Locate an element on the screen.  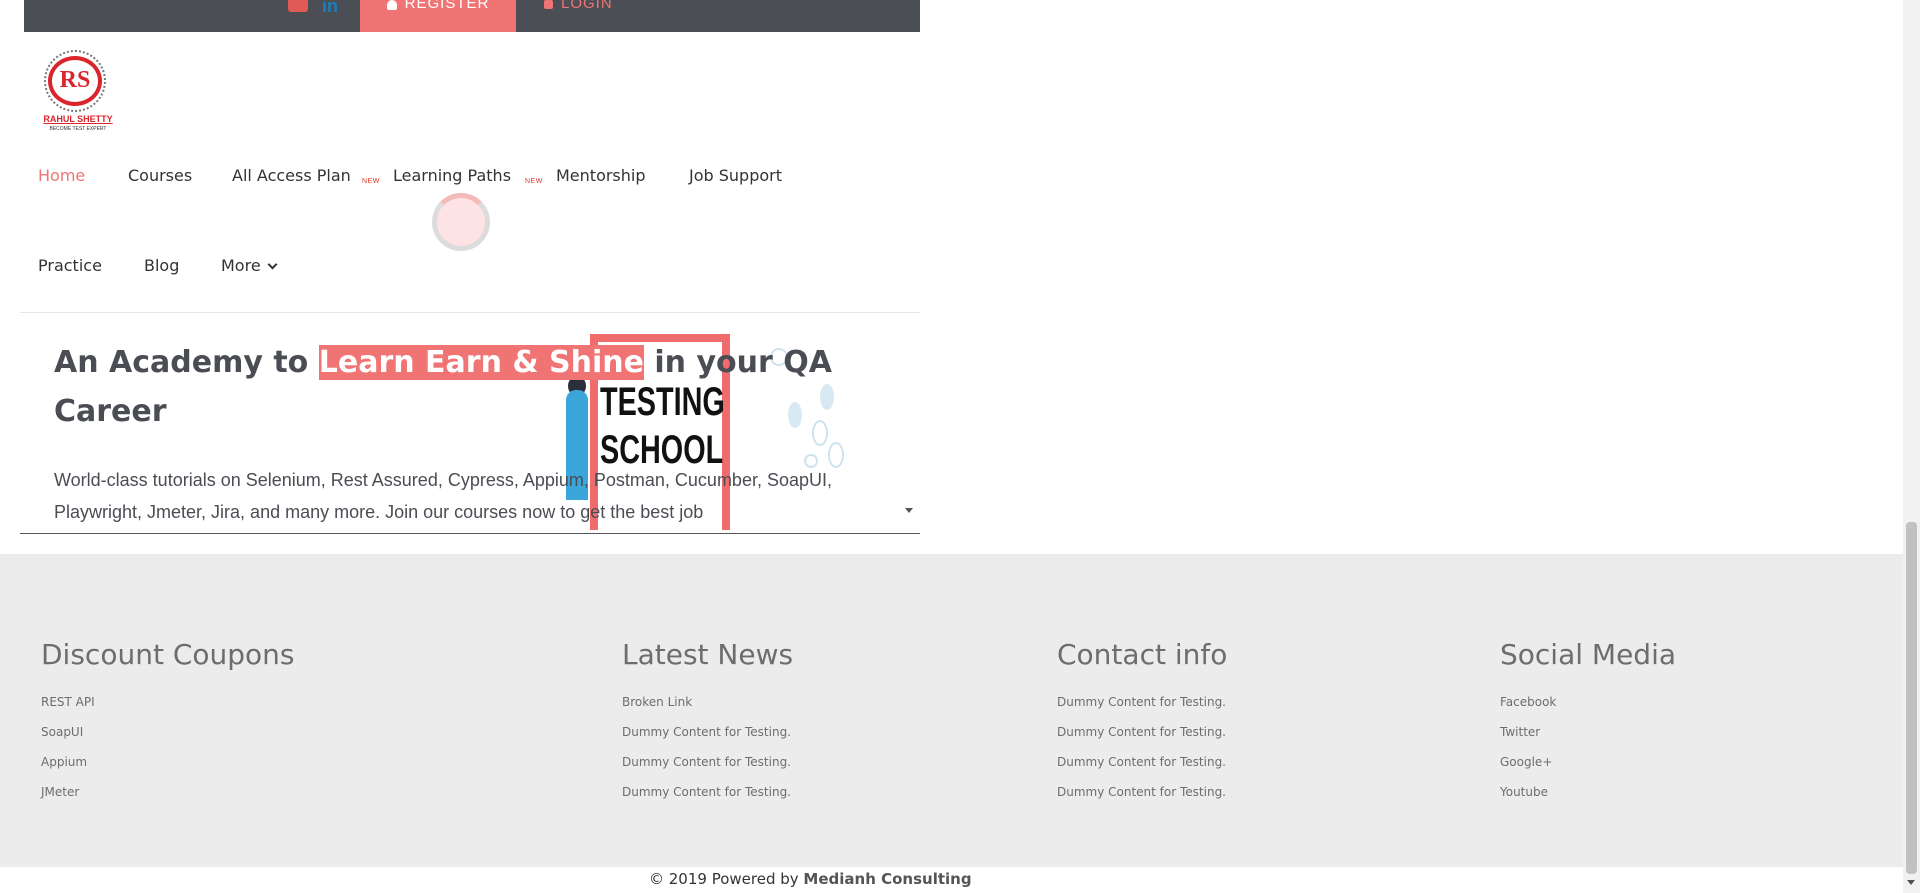
nav-learning-paths: Learning Paths is located at coordinates (452, 175).